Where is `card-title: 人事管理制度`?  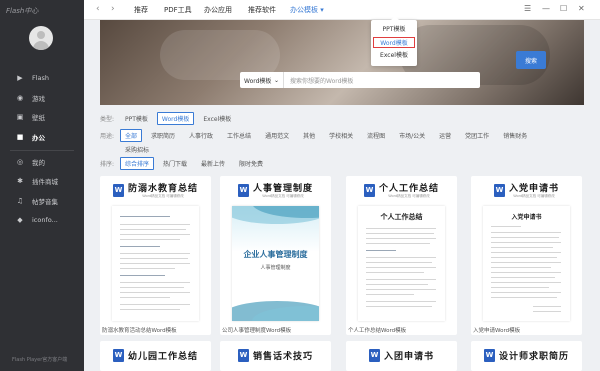 card-title: 人事管理制度 is located at coordinates (282, 189).